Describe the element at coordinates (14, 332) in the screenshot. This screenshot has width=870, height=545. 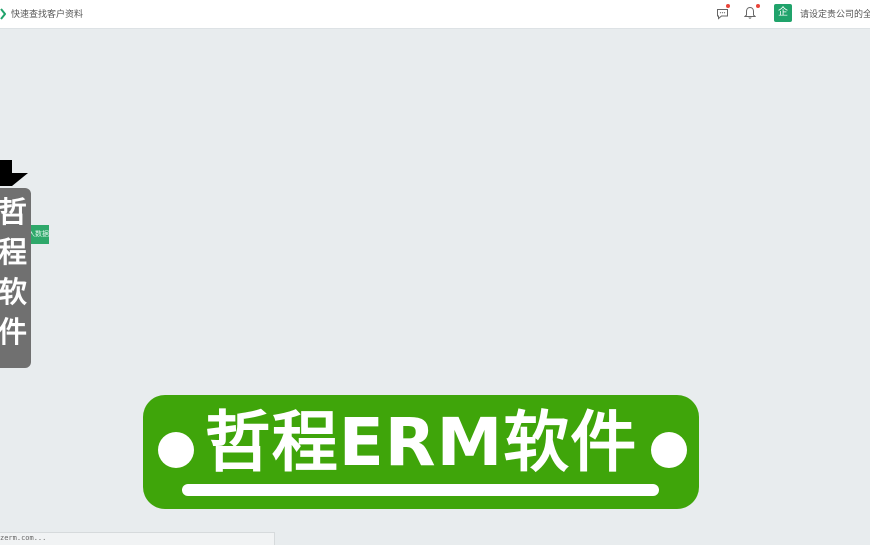
I see `banner-char: 件` at that location.